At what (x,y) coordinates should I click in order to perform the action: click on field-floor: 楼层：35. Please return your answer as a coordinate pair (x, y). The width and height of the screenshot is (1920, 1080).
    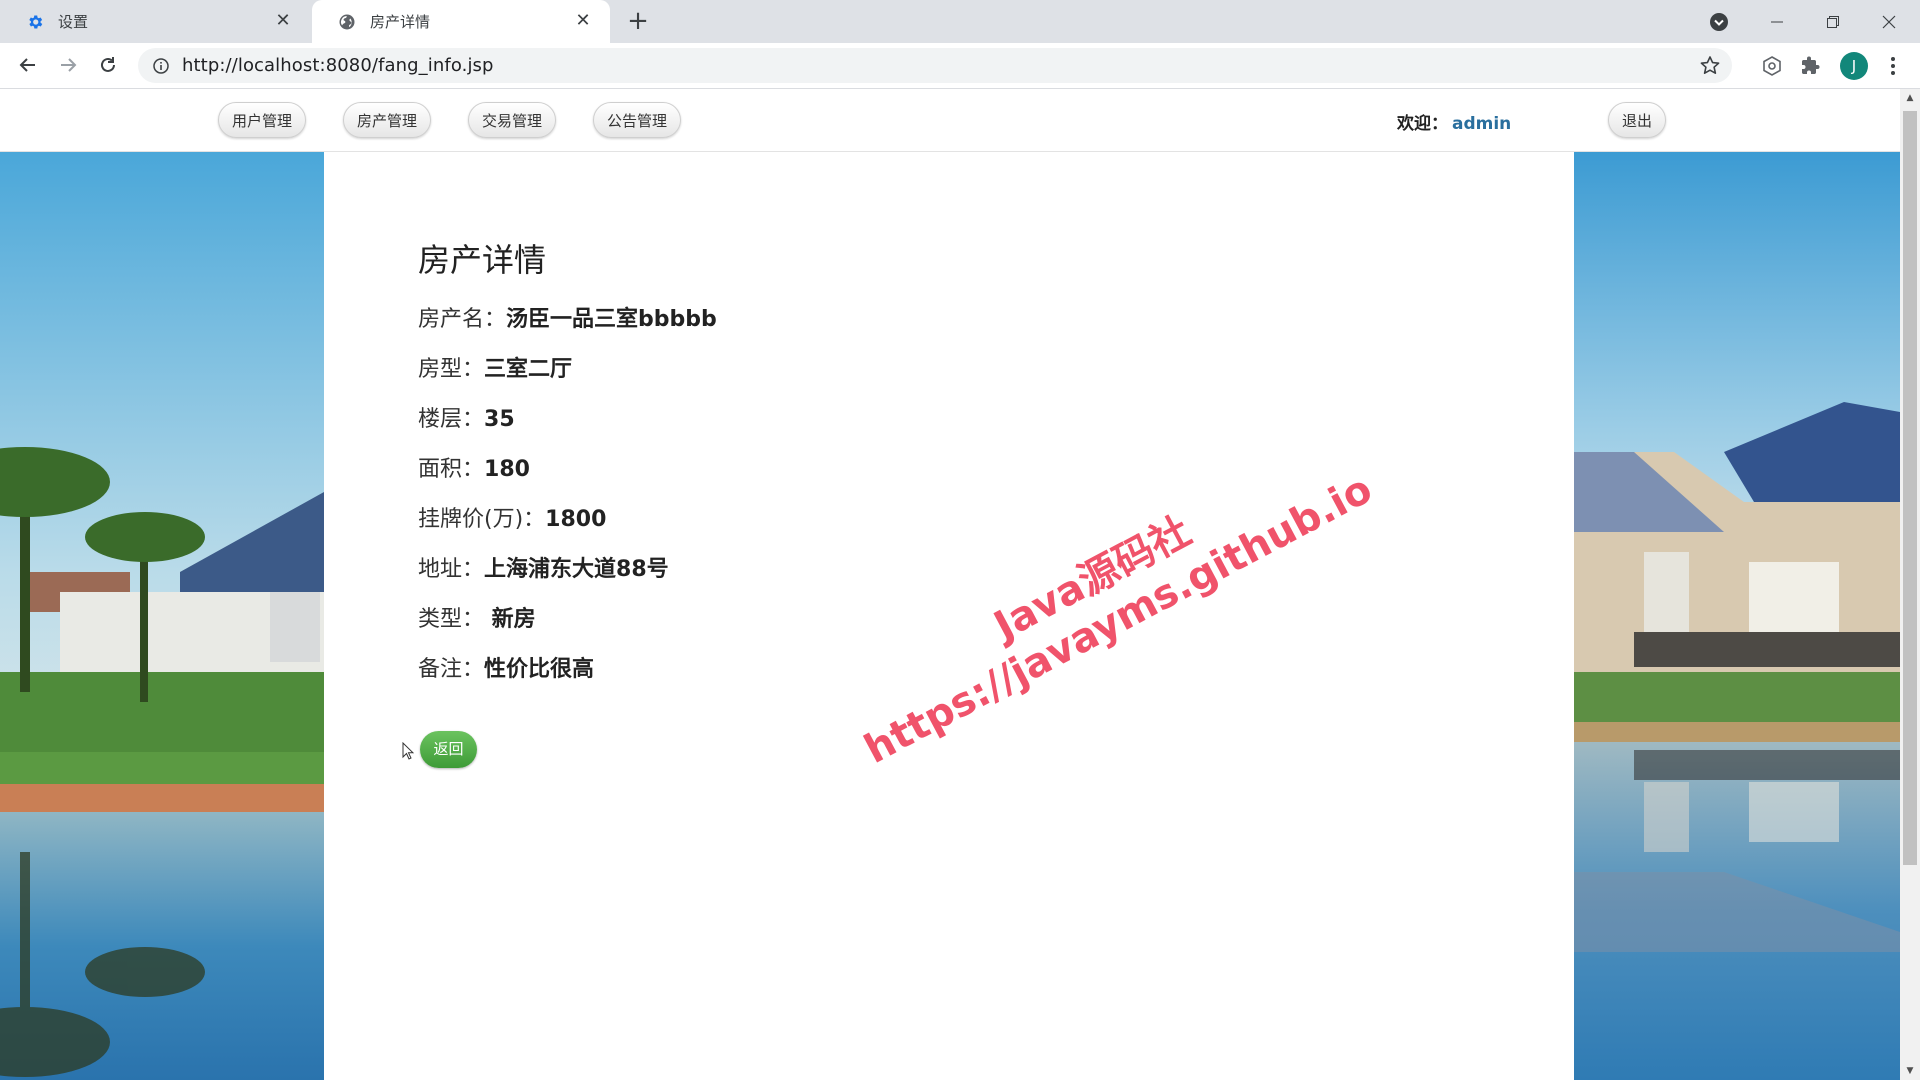
    Looking at the image, I should click on (466, 417).